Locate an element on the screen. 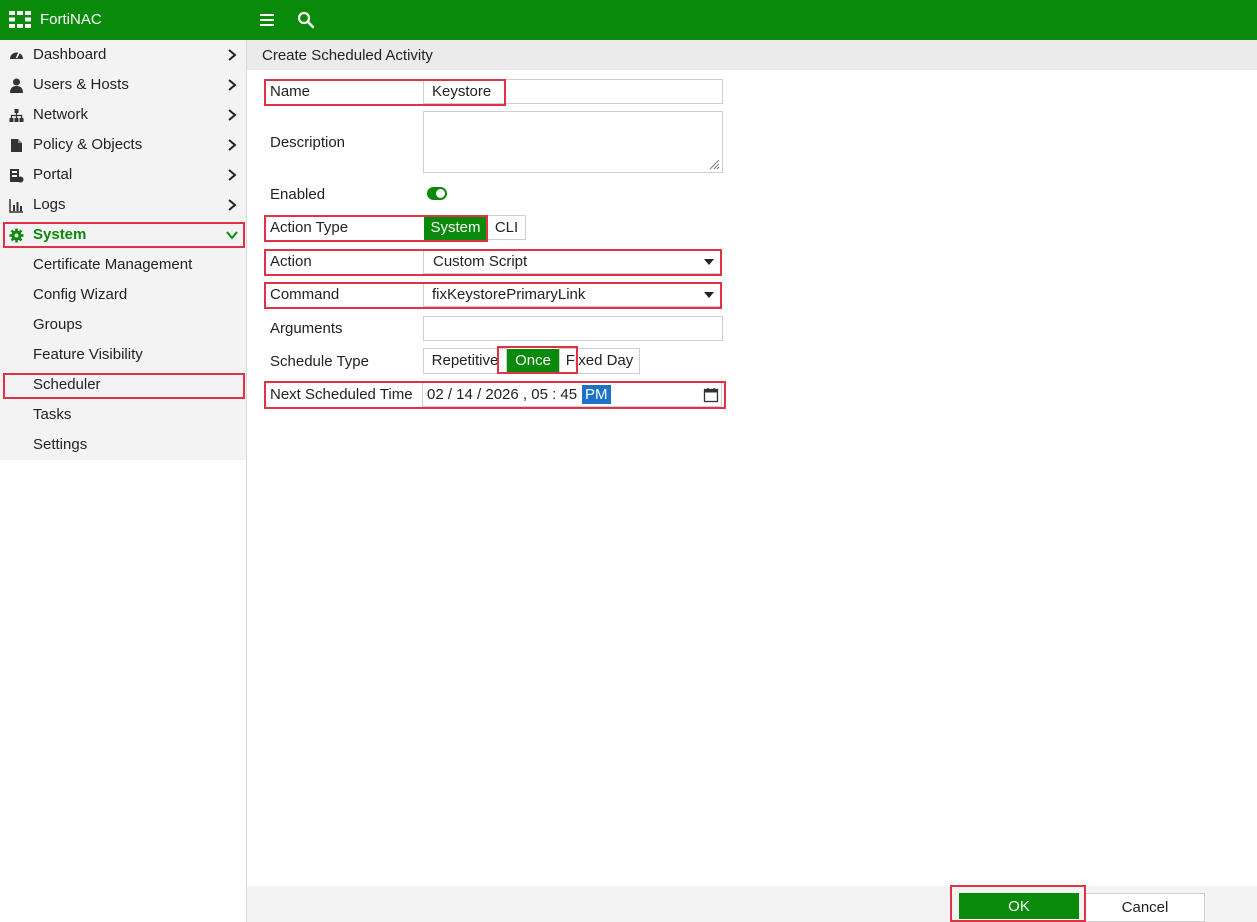 This screenshot has height=922, width=1257. sidebar-subitem-label: Feature Visibility is located at coordinates (88, 354).